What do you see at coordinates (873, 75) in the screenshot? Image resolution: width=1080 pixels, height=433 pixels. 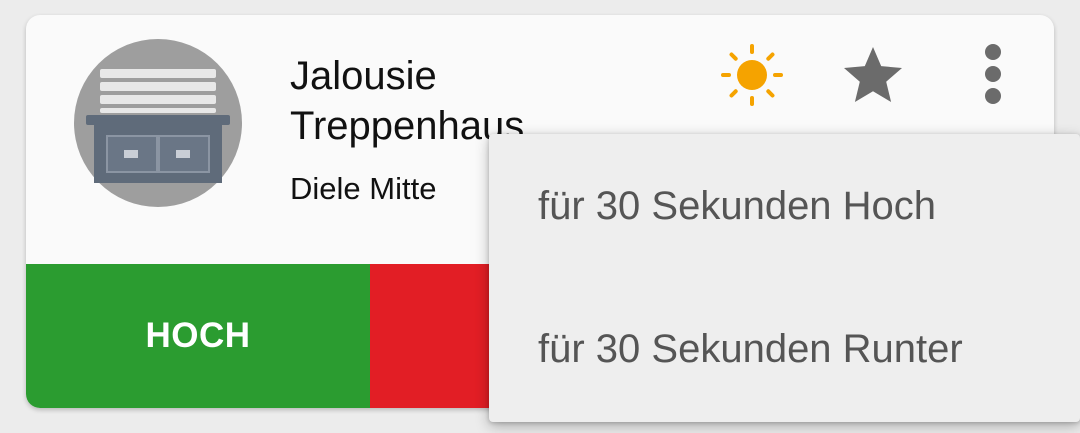 I see `star-icon` at bounding box center [873, 75].